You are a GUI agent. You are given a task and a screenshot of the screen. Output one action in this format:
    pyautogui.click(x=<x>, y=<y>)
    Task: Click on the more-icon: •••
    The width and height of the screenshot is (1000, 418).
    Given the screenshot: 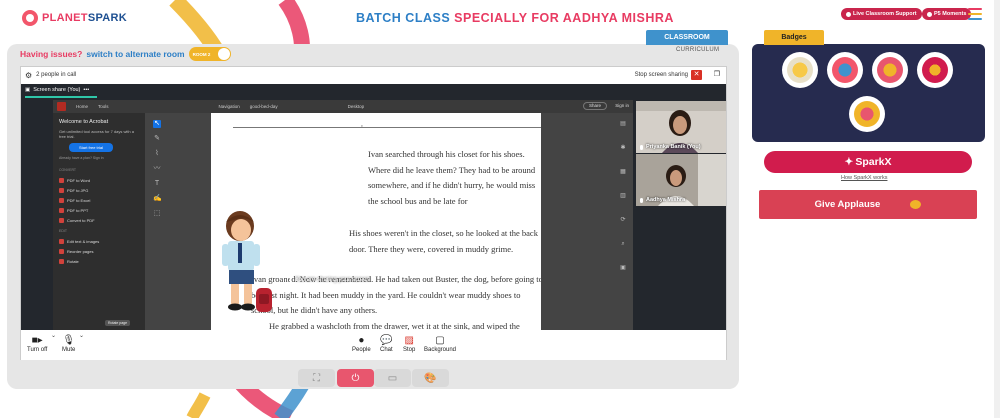 What is the action you would take?
    pyautogui.click(x=86, y=90)
    